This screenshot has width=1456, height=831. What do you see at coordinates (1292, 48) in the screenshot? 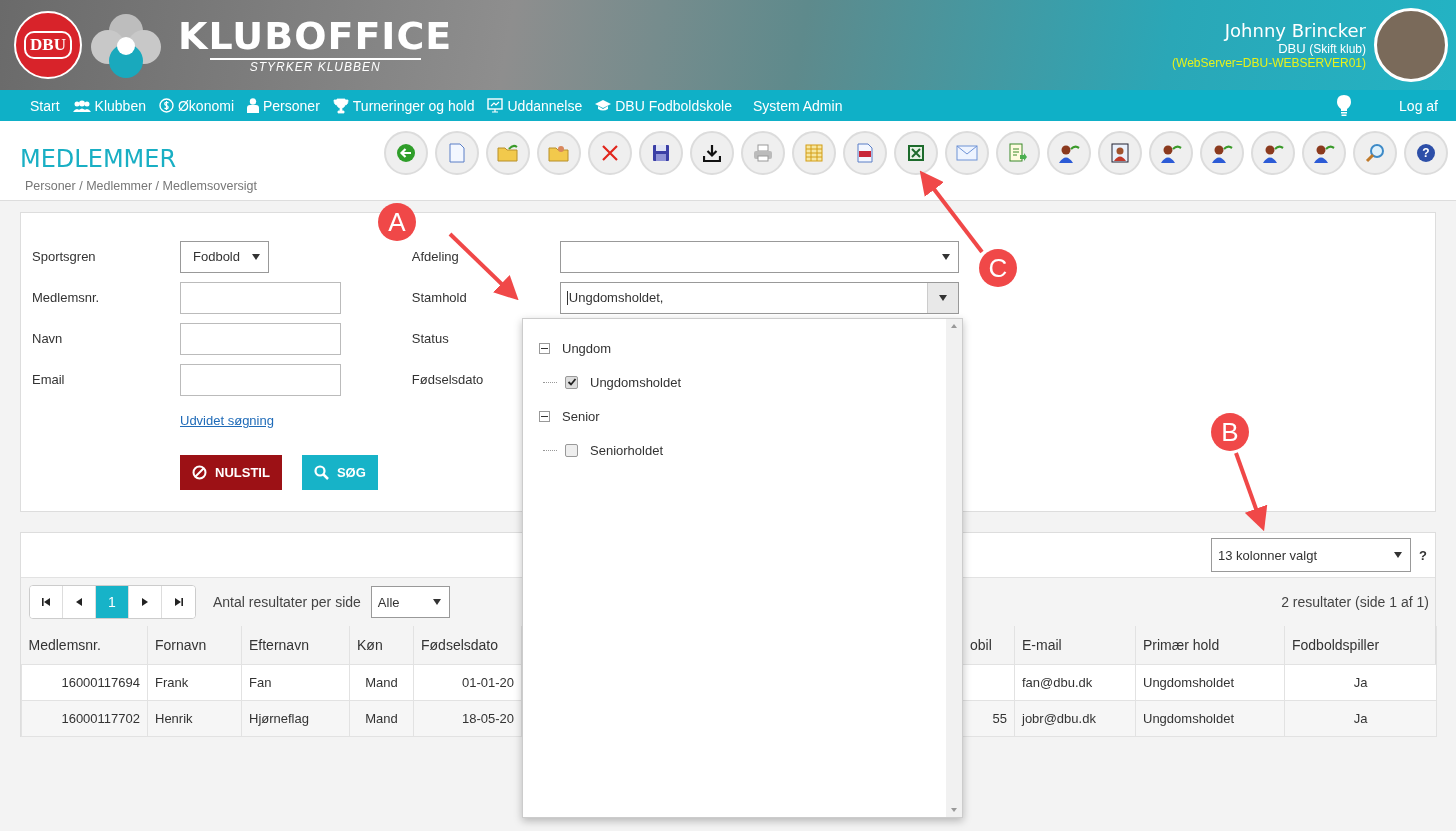
I see `club-name: DBU` at bounding box center [1292, 48].